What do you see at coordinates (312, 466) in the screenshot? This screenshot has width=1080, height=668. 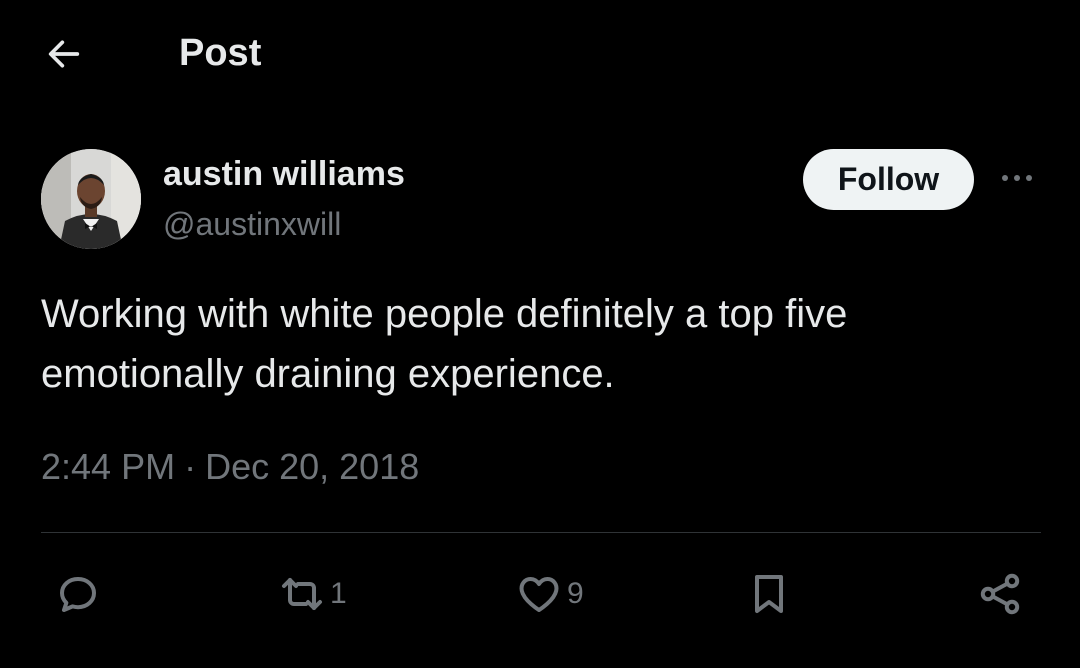 I see `post-date: Dec 20, 2018` at bounding box center [312, 466].